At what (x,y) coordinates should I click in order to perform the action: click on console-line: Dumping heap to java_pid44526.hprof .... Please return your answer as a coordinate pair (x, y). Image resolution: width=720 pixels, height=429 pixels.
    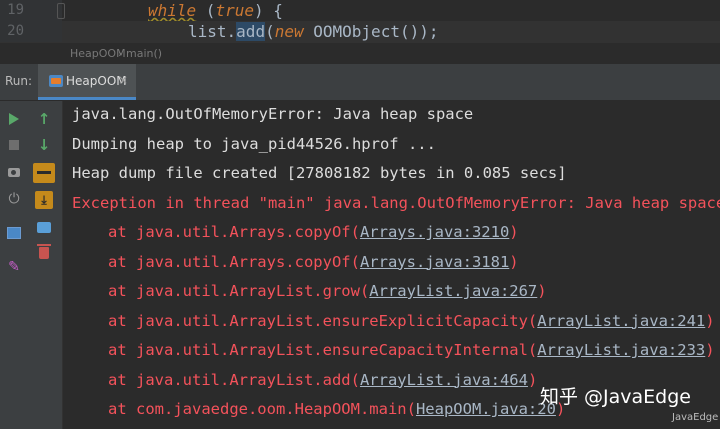
    Looking at the image, I should click on (254, 143).